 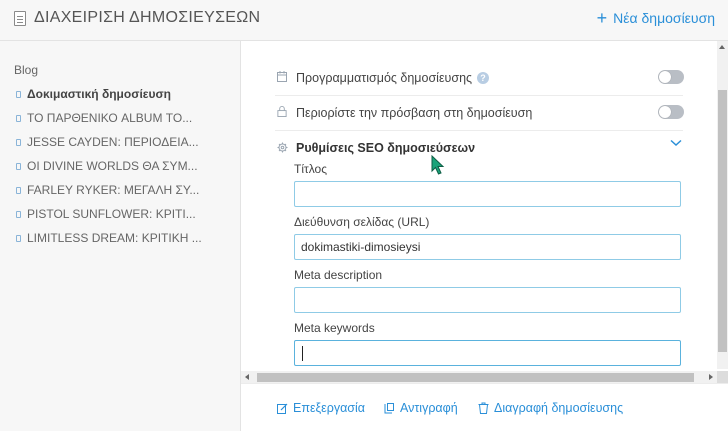 What do you see at coordinates (487, 194) in the screenshot?
I see `seo-title-input` at bounding box center [487, 194].